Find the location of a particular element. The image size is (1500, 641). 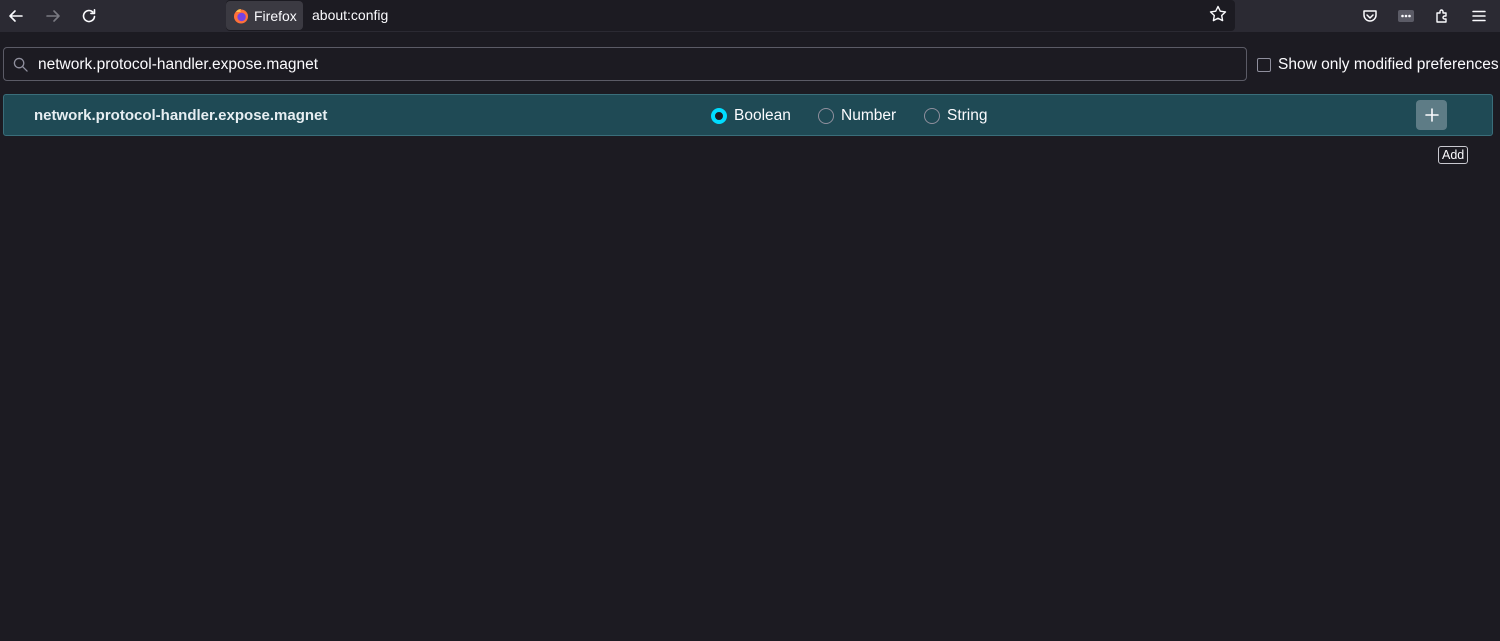

boolean-radio is located at coordinates (719, 116).